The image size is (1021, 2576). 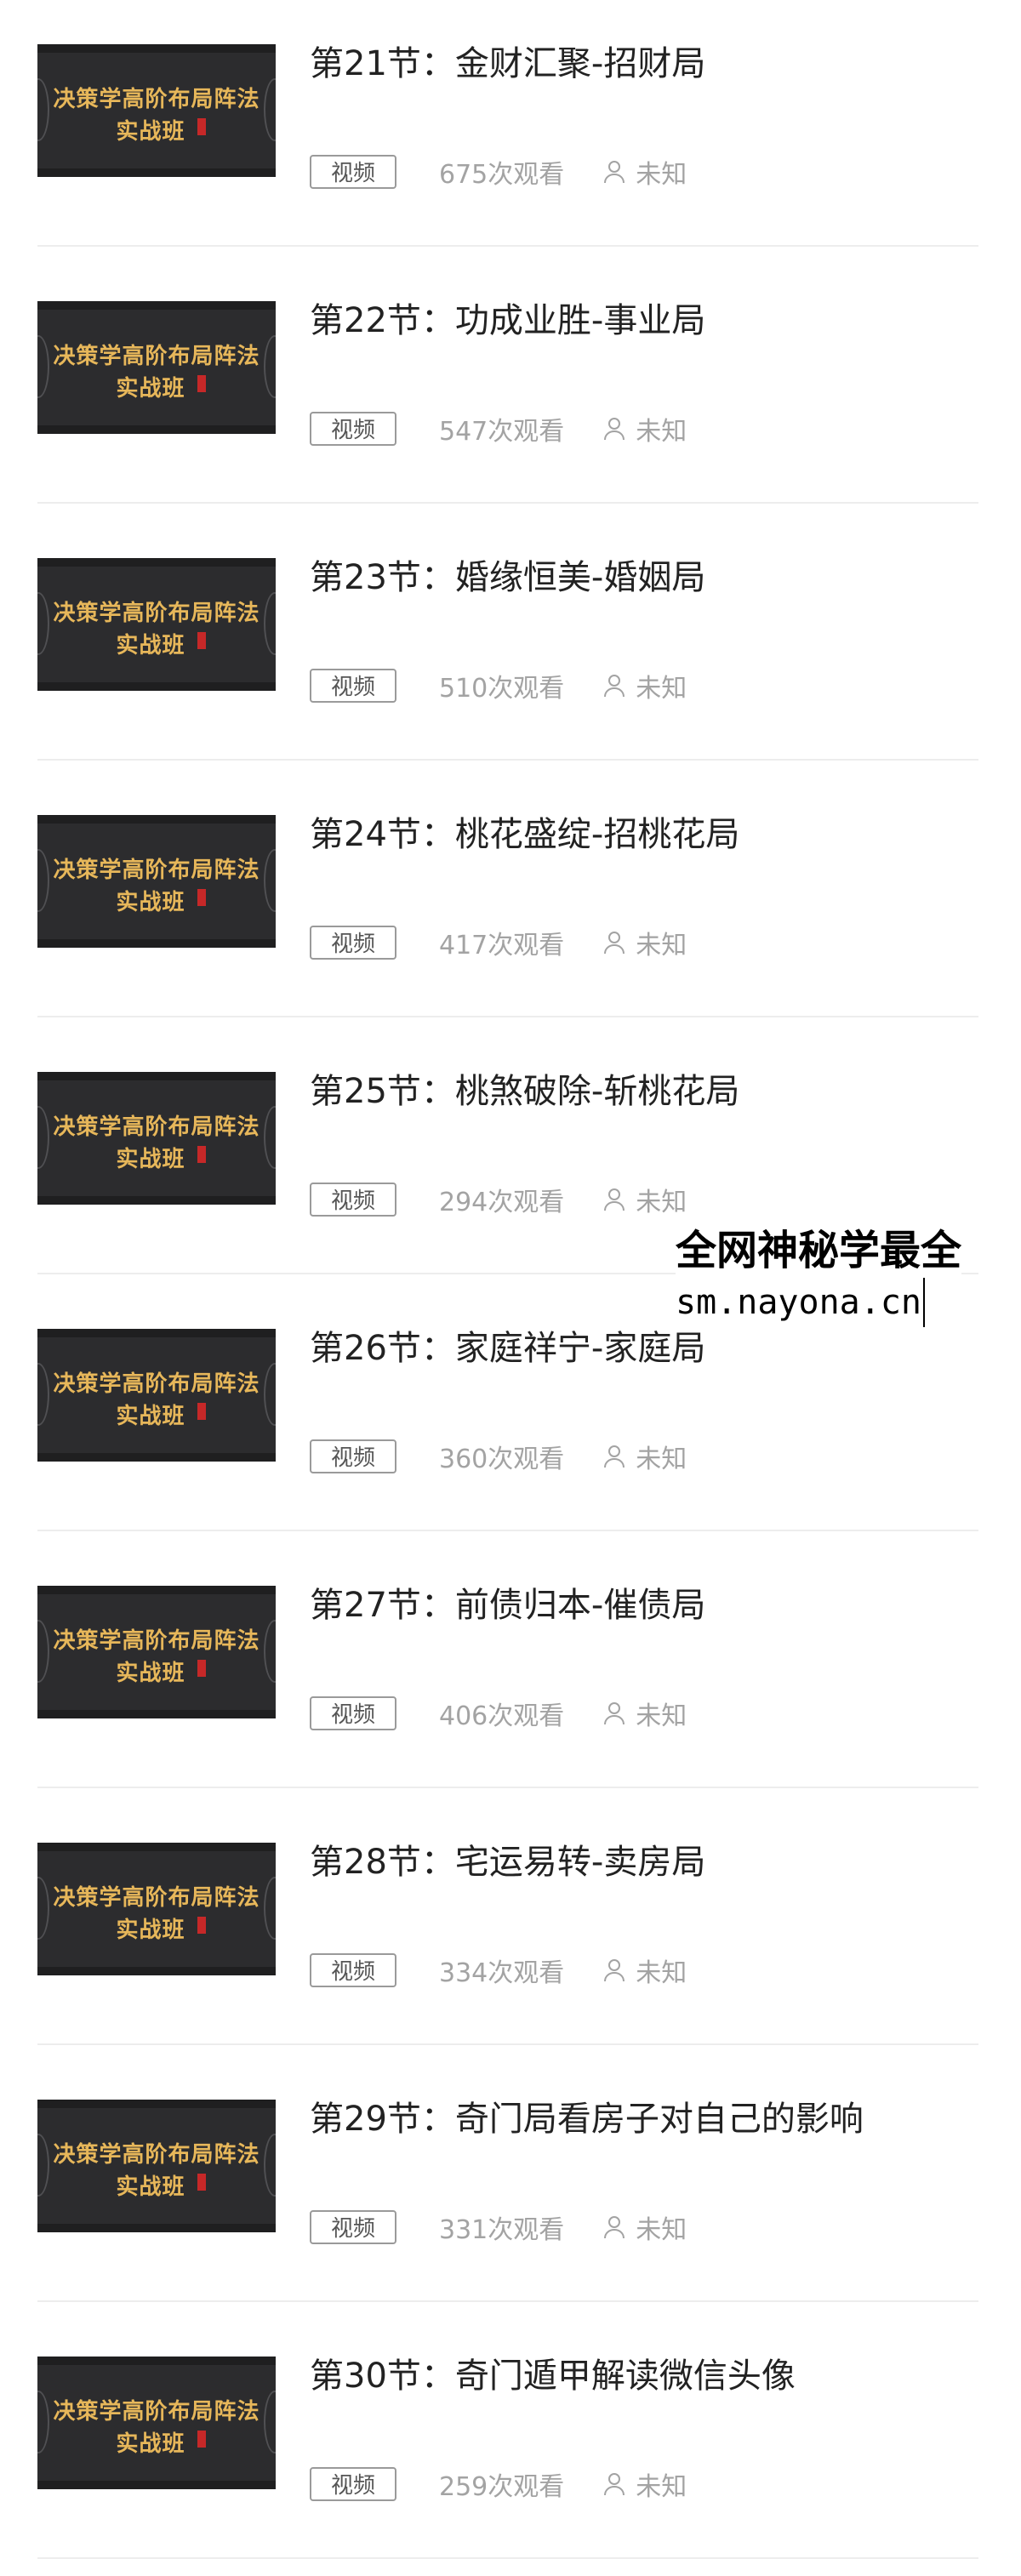 I want to click on lesson-meta: 视频 259次观看 未知, so click(x=498, y=2484).